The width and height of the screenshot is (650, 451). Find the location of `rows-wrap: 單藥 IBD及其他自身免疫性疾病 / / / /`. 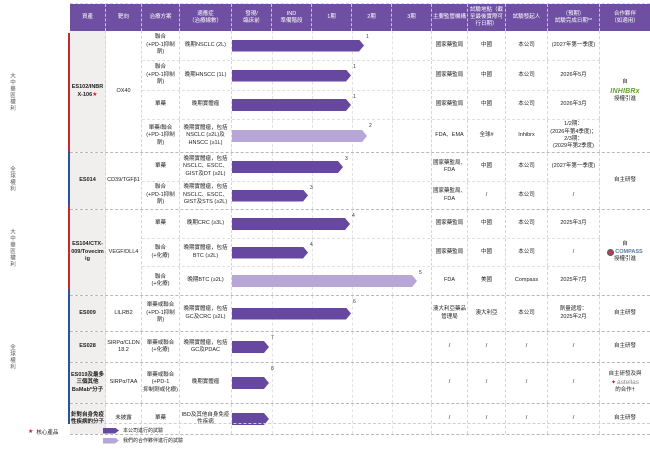

rows-wrap: 單藥 IBD及其他自身免疫性疾病 / / / / is located at coordinates (371, 419).